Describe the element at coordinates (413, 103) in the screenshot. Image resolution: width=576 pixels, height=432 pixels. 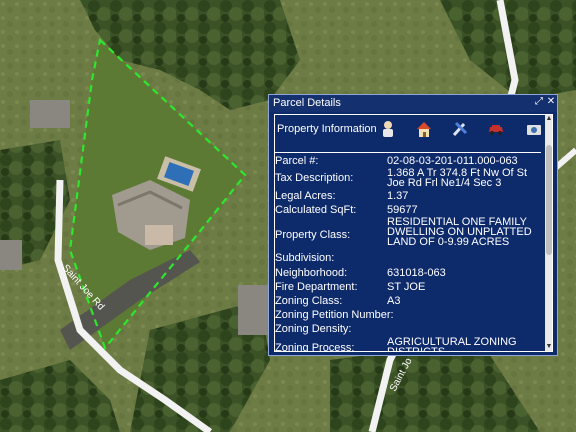
I see `panel-titlebar: Parcel Details ⤢ ✕` at that location.